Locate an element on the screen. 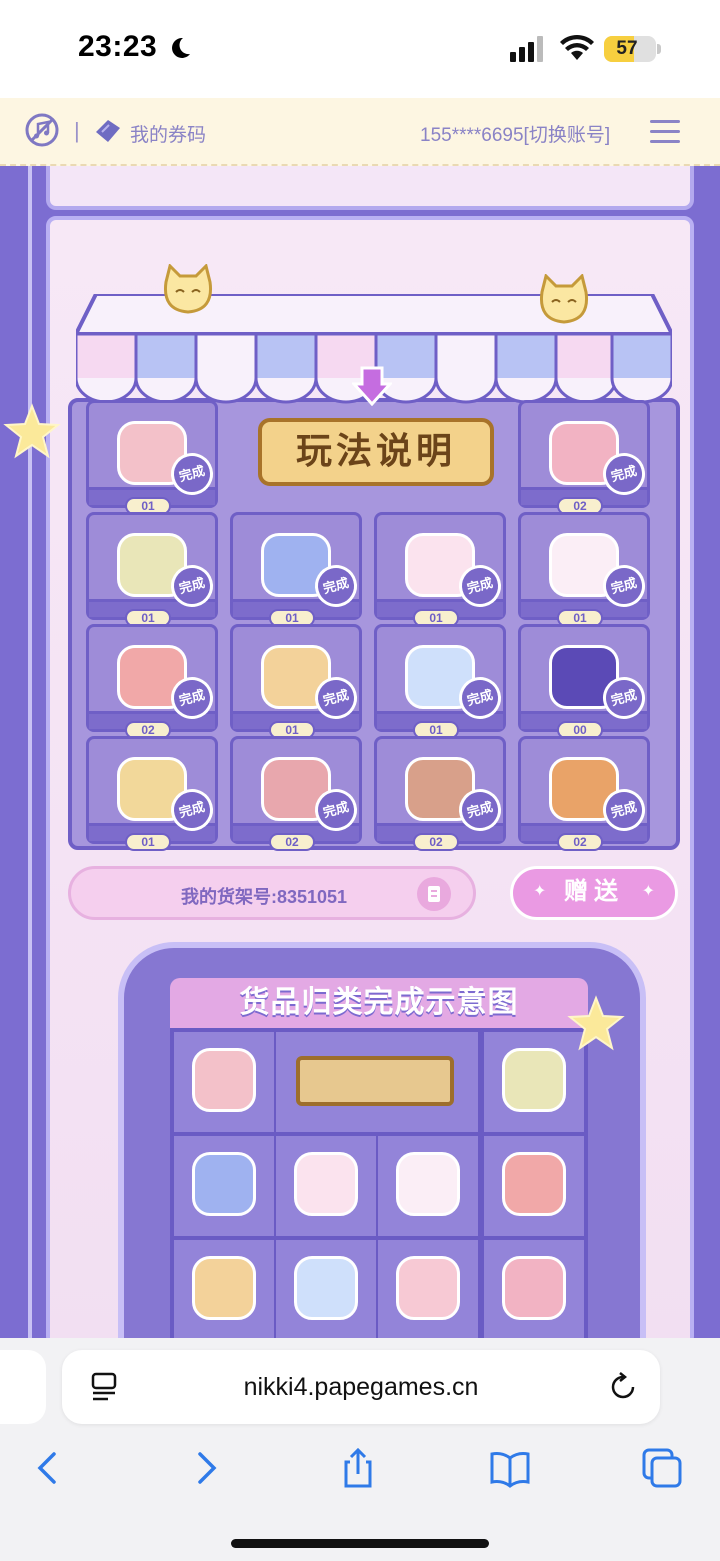 This screenshot has width=720, height=1561. reload-icon is located at coordinates (623, 1387).